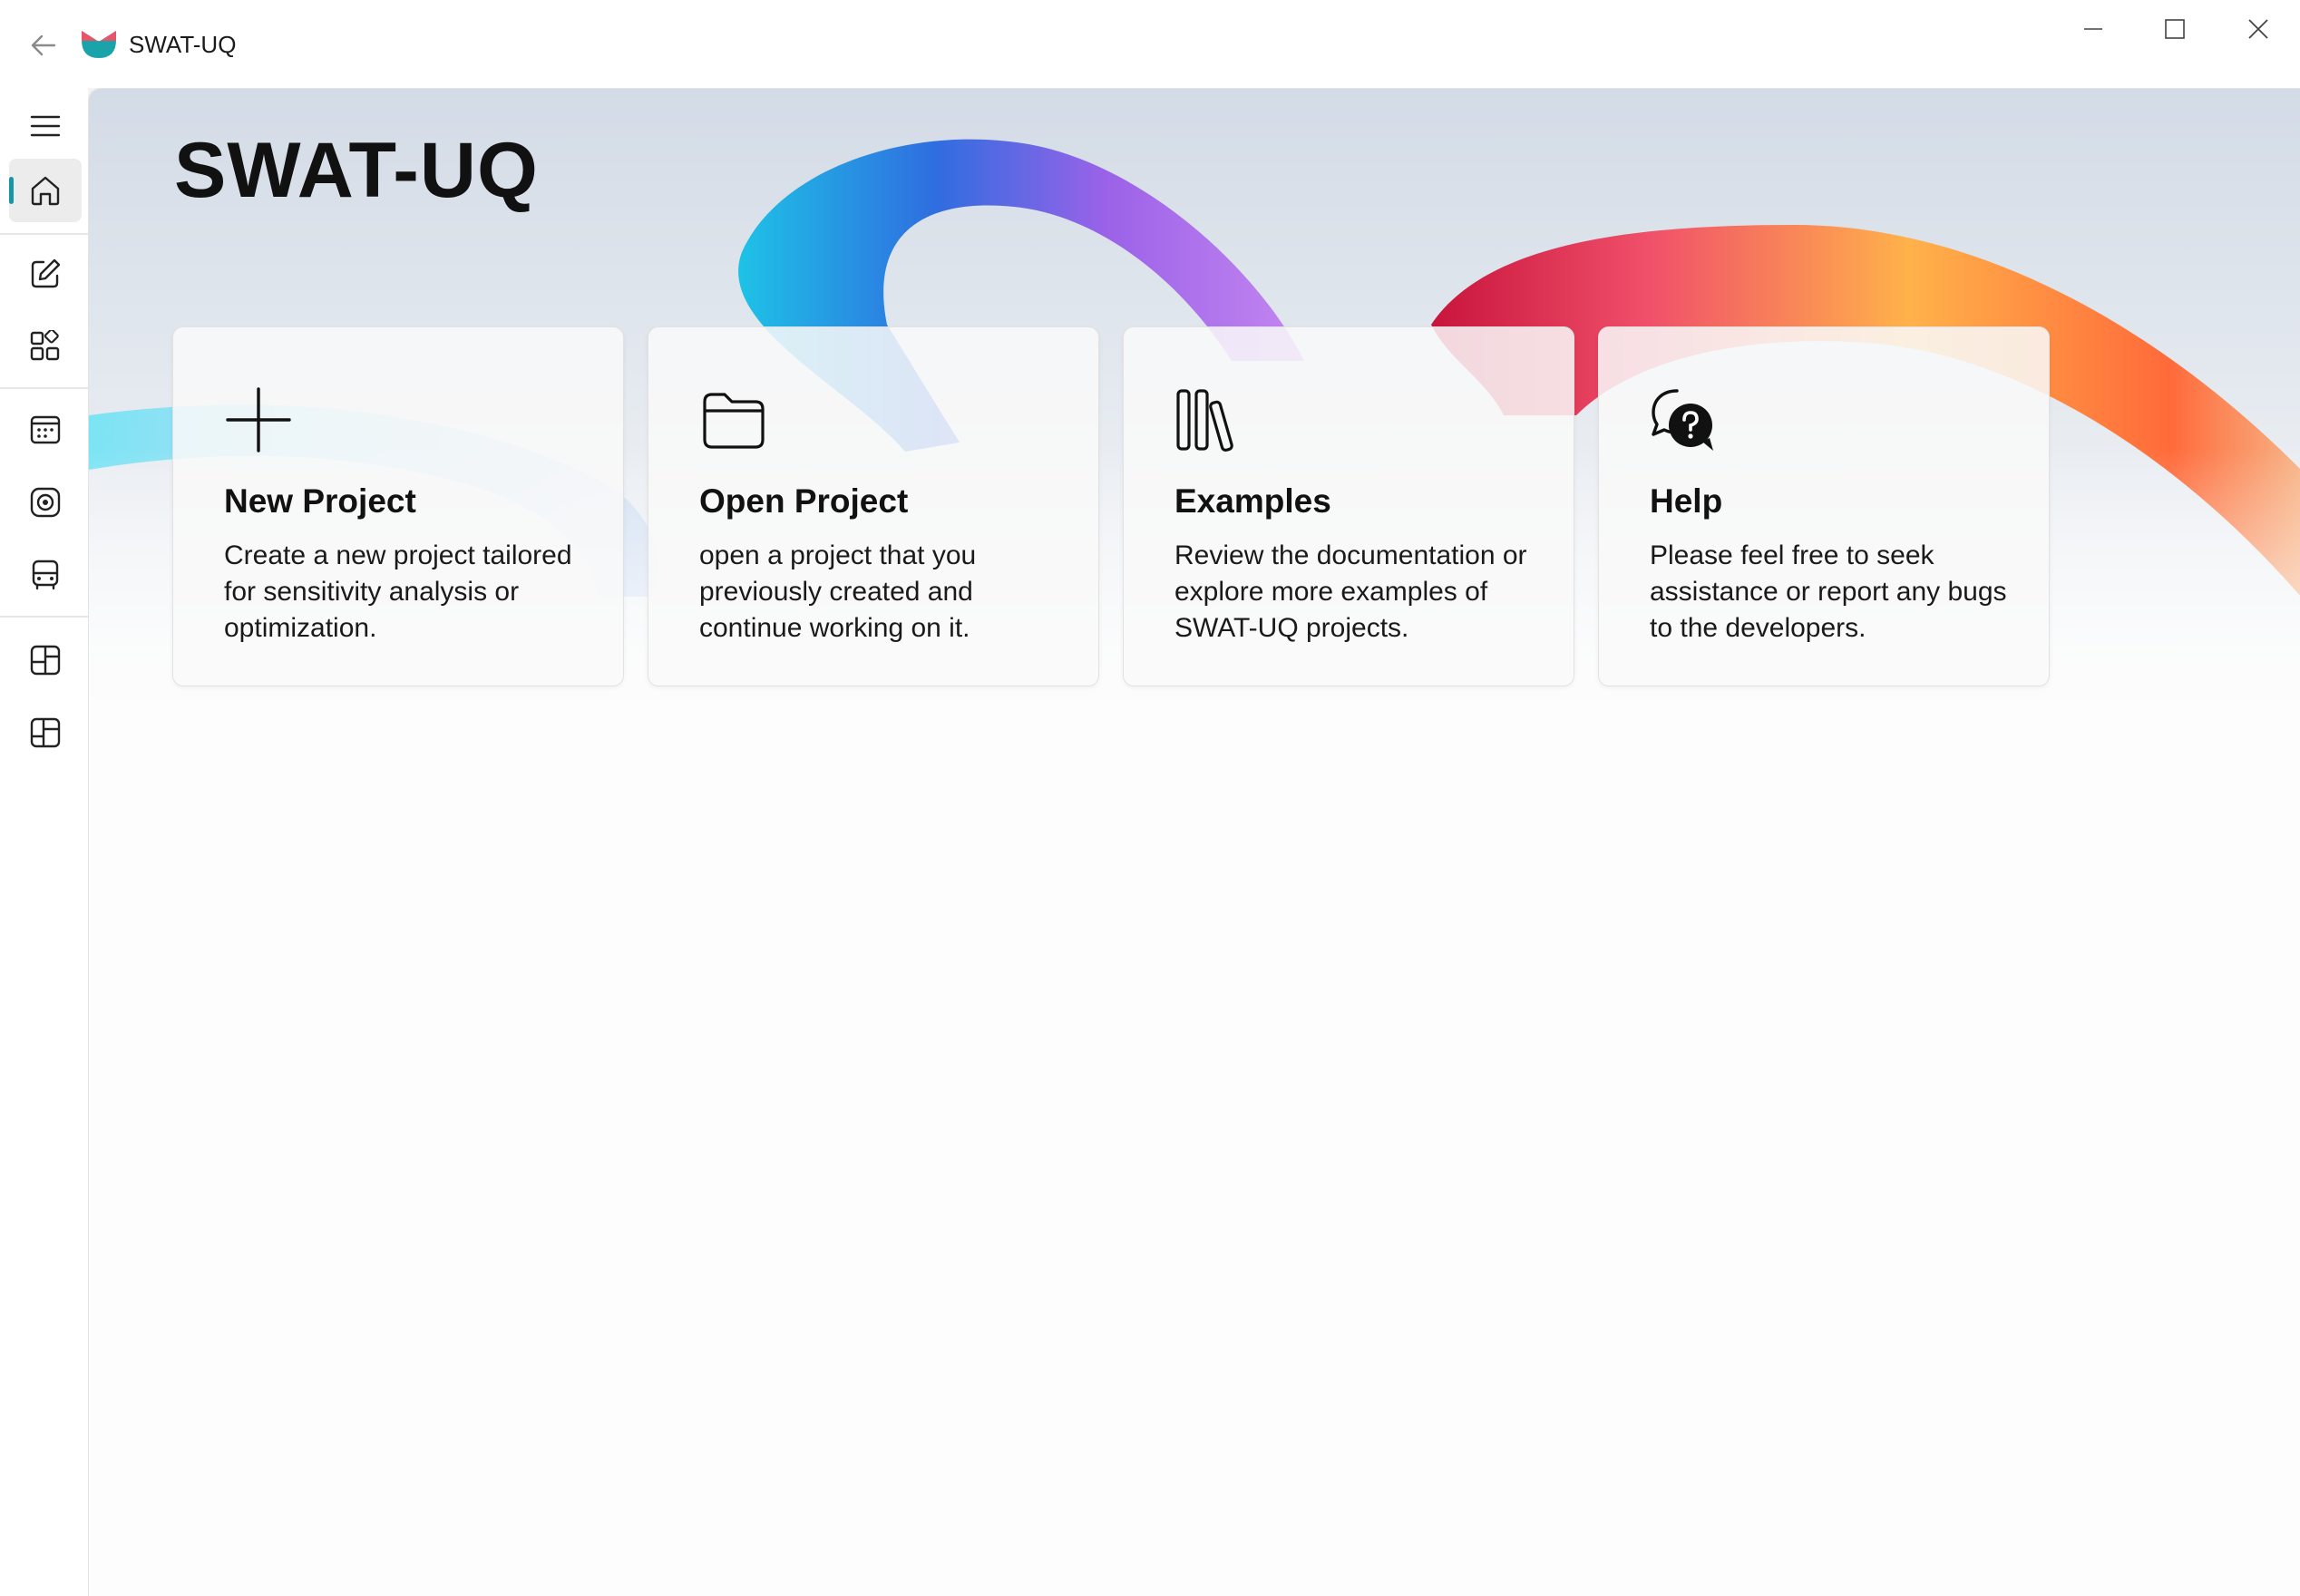  I want to click on home-icon, so click(45, 191).